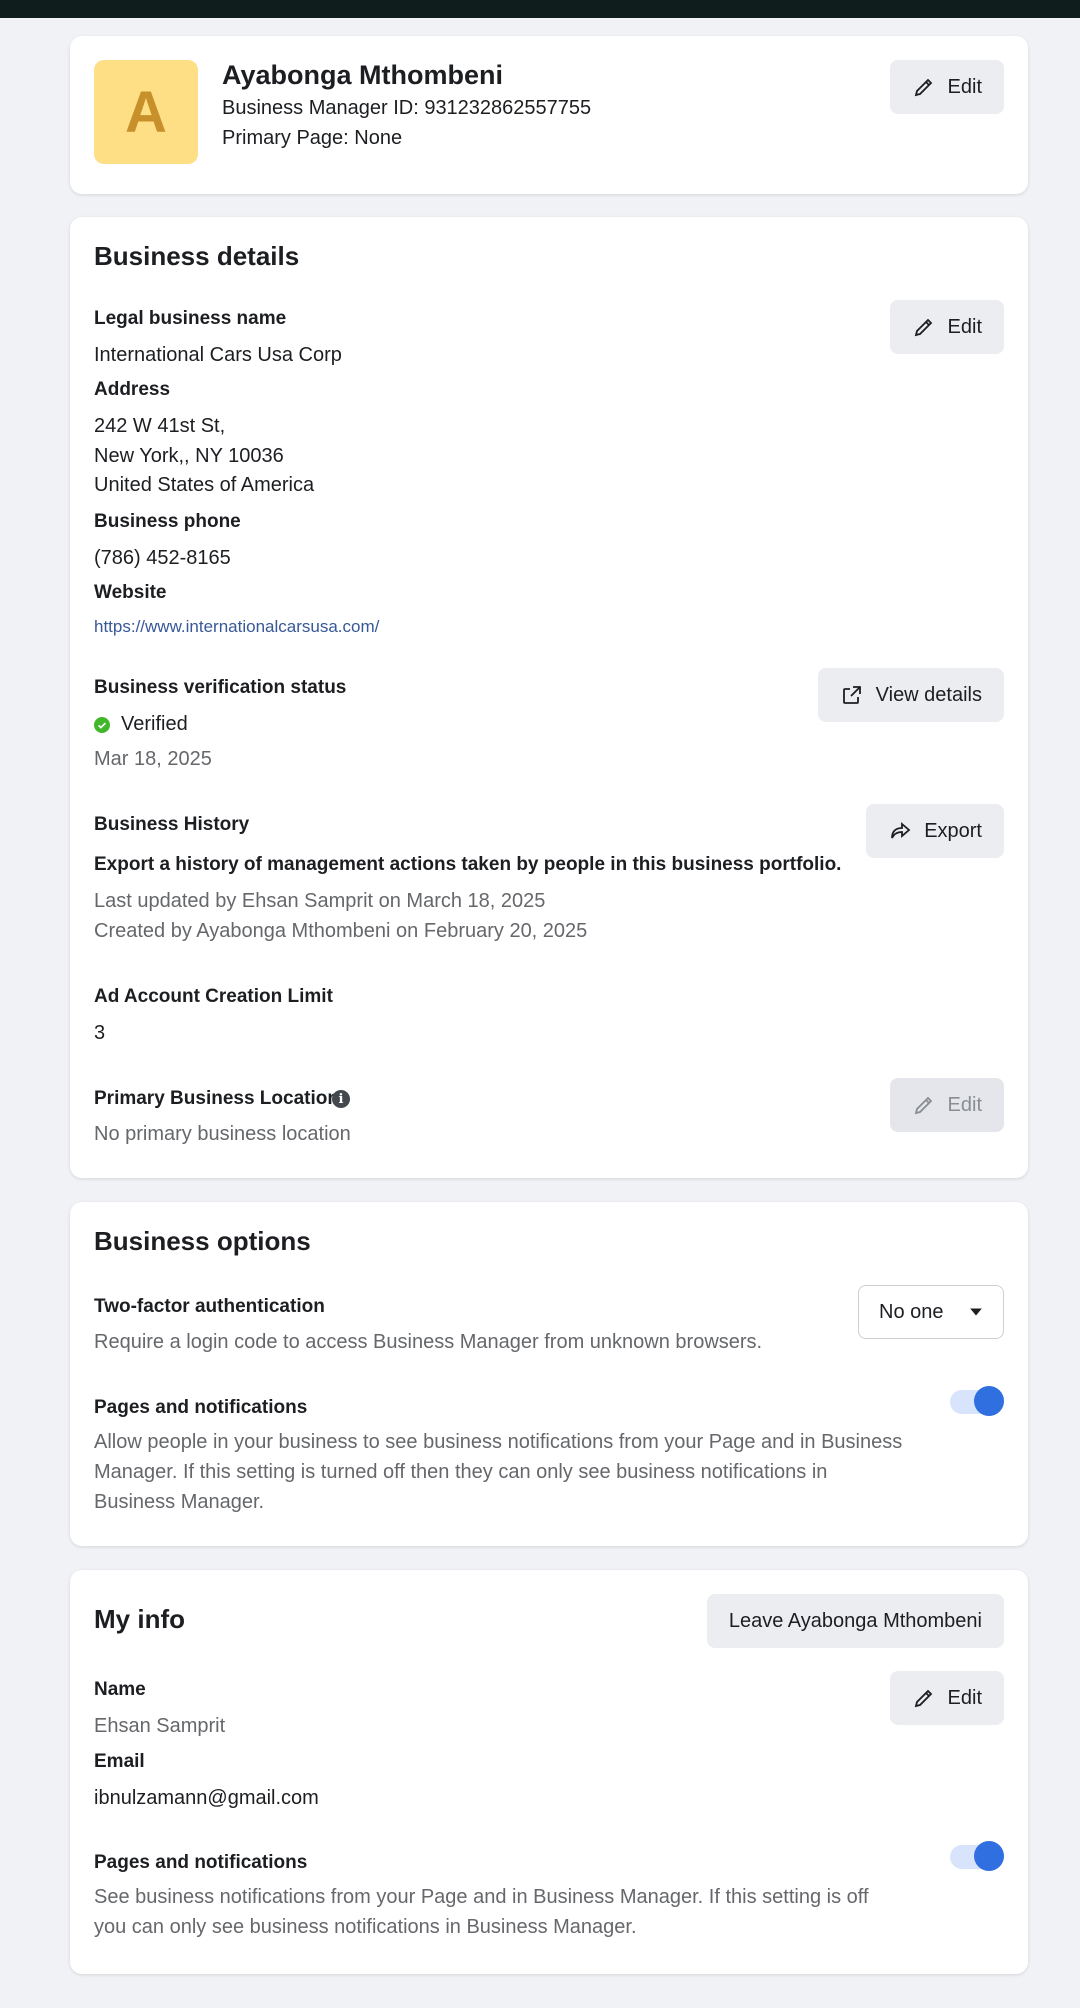 The height and width of the screenshot is (2008, 1080). What do you see at coordinates (362, 75) in the screenshot?
I see `business-name: Ayabonga Mthombeni` at bounding box center [362, 75].